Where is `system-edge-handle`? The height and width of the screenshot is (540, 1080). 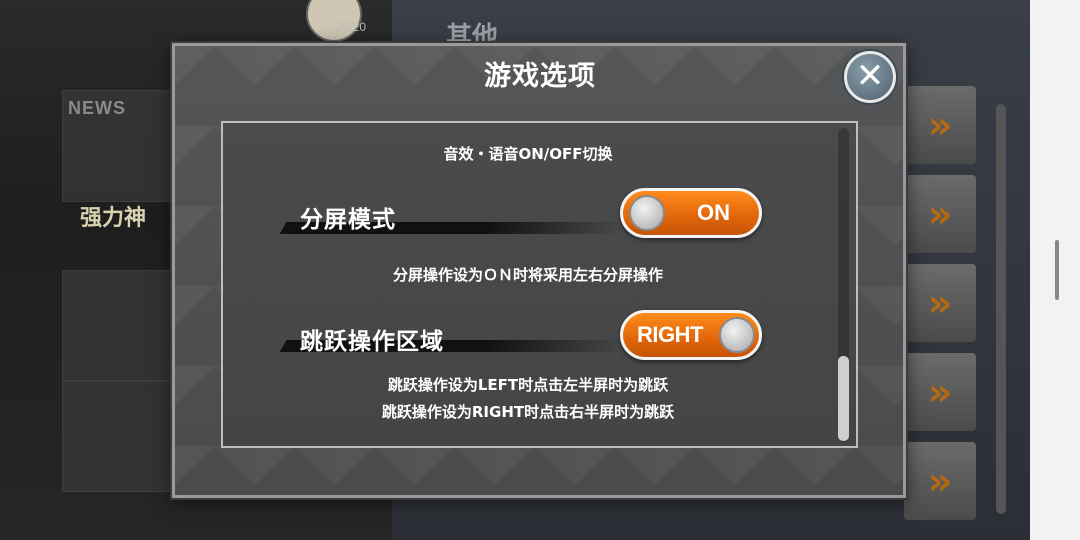
system-edge-handle is located at coordinates (1057, 270).